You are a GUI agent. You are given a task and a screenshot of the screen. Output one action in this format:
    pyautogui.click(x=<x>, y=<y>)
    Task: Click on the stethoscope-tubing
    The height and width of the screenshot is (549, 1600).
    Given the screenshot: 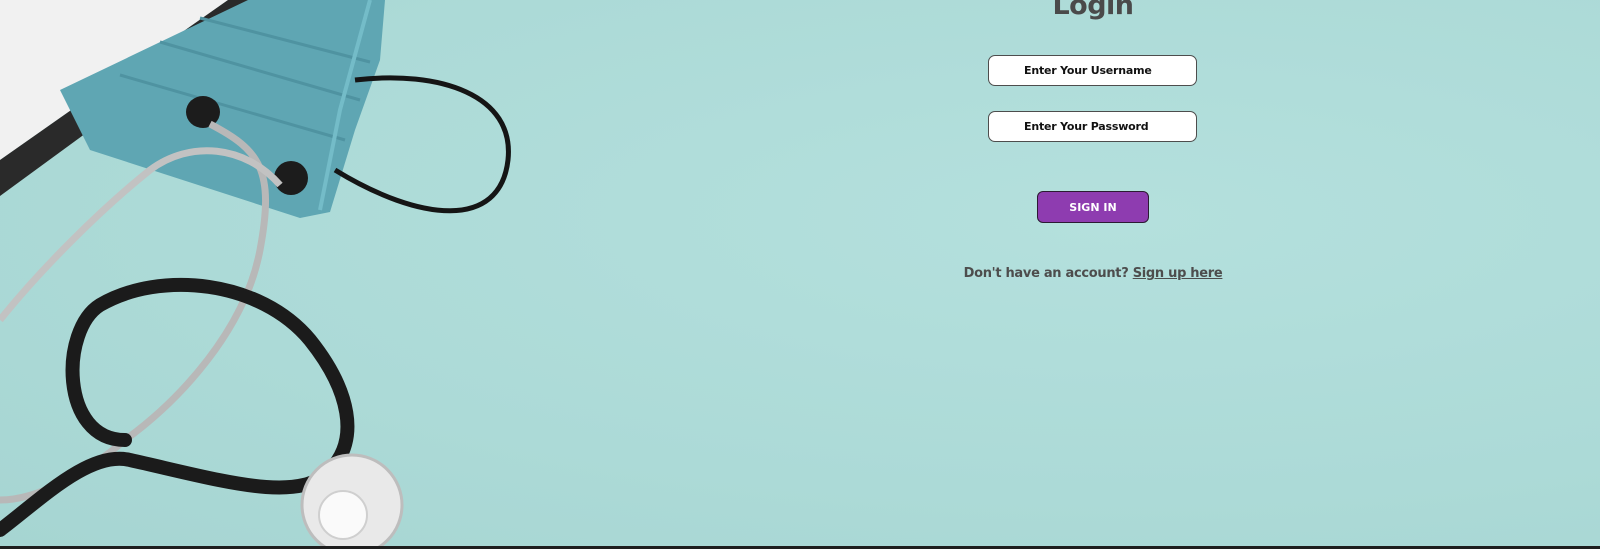 What is the action you would take?
    pyautogui.click(x=177, y=407)
    